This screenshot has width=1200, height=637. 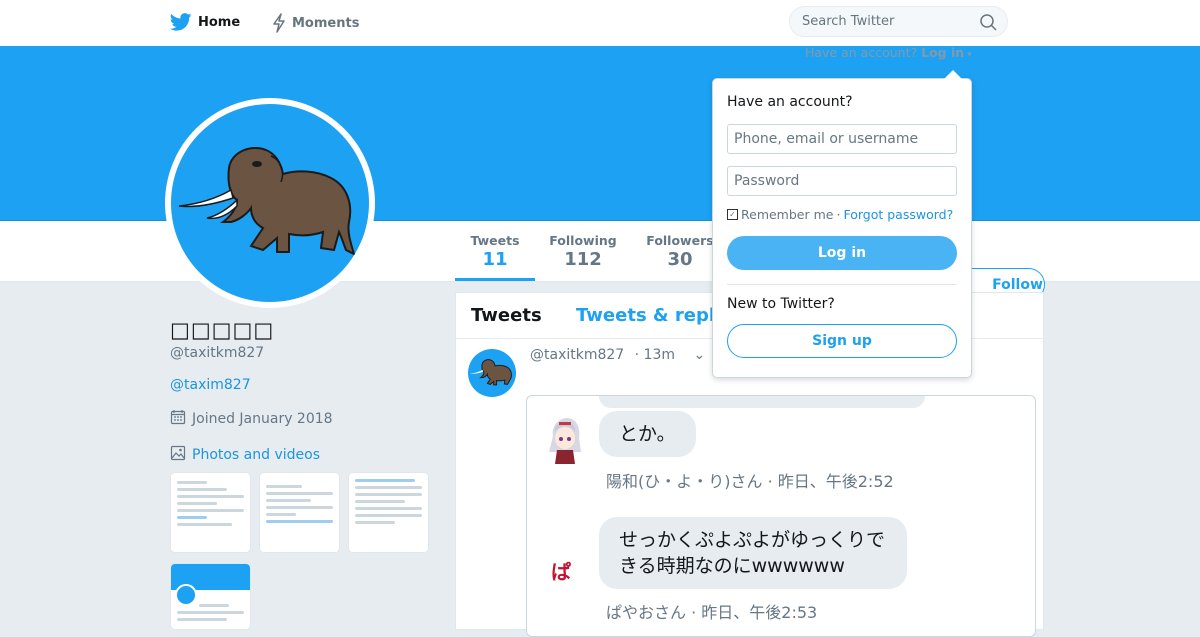 I want to click on stat-label: Followers, so click(x=680, y=240).